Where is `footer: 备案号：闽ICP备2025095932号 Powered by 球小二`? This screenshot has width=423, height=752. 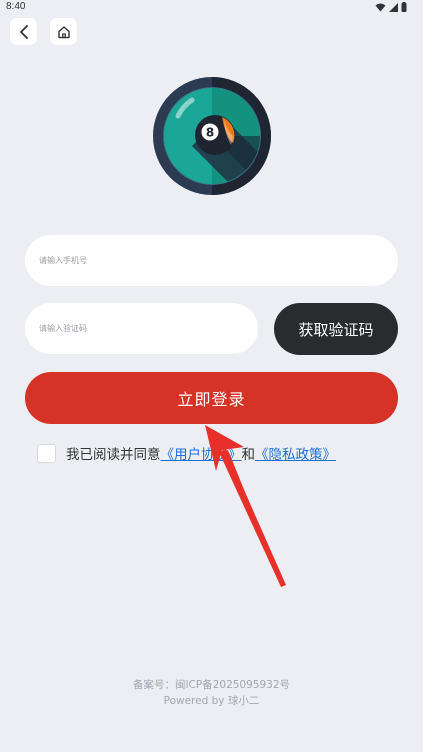 footer: 备案号：闽ICP备2025095932号 Powered by 球小二 is located at coordinates (211, 693).